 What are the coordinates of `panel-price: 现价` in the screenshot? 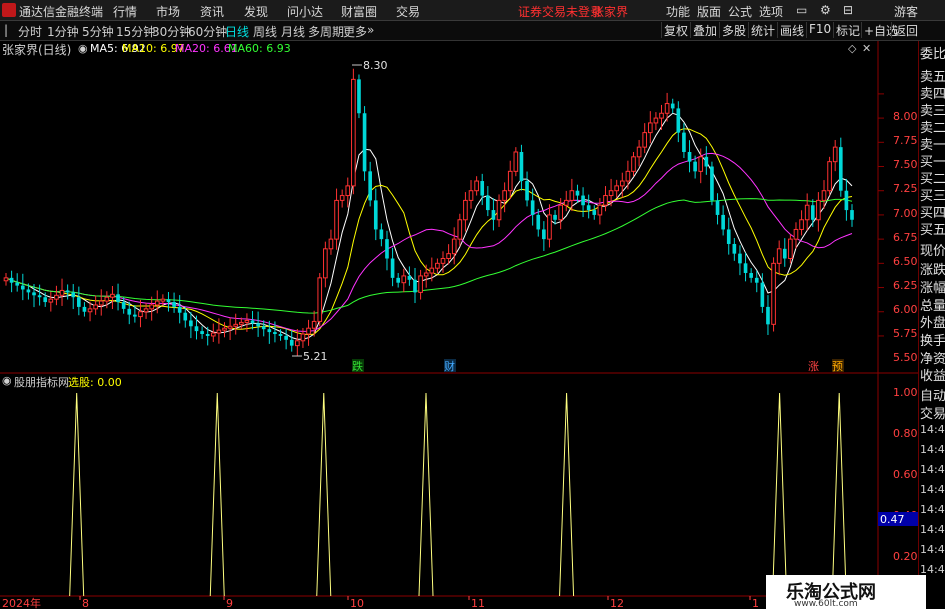 It's located at (932, 251).